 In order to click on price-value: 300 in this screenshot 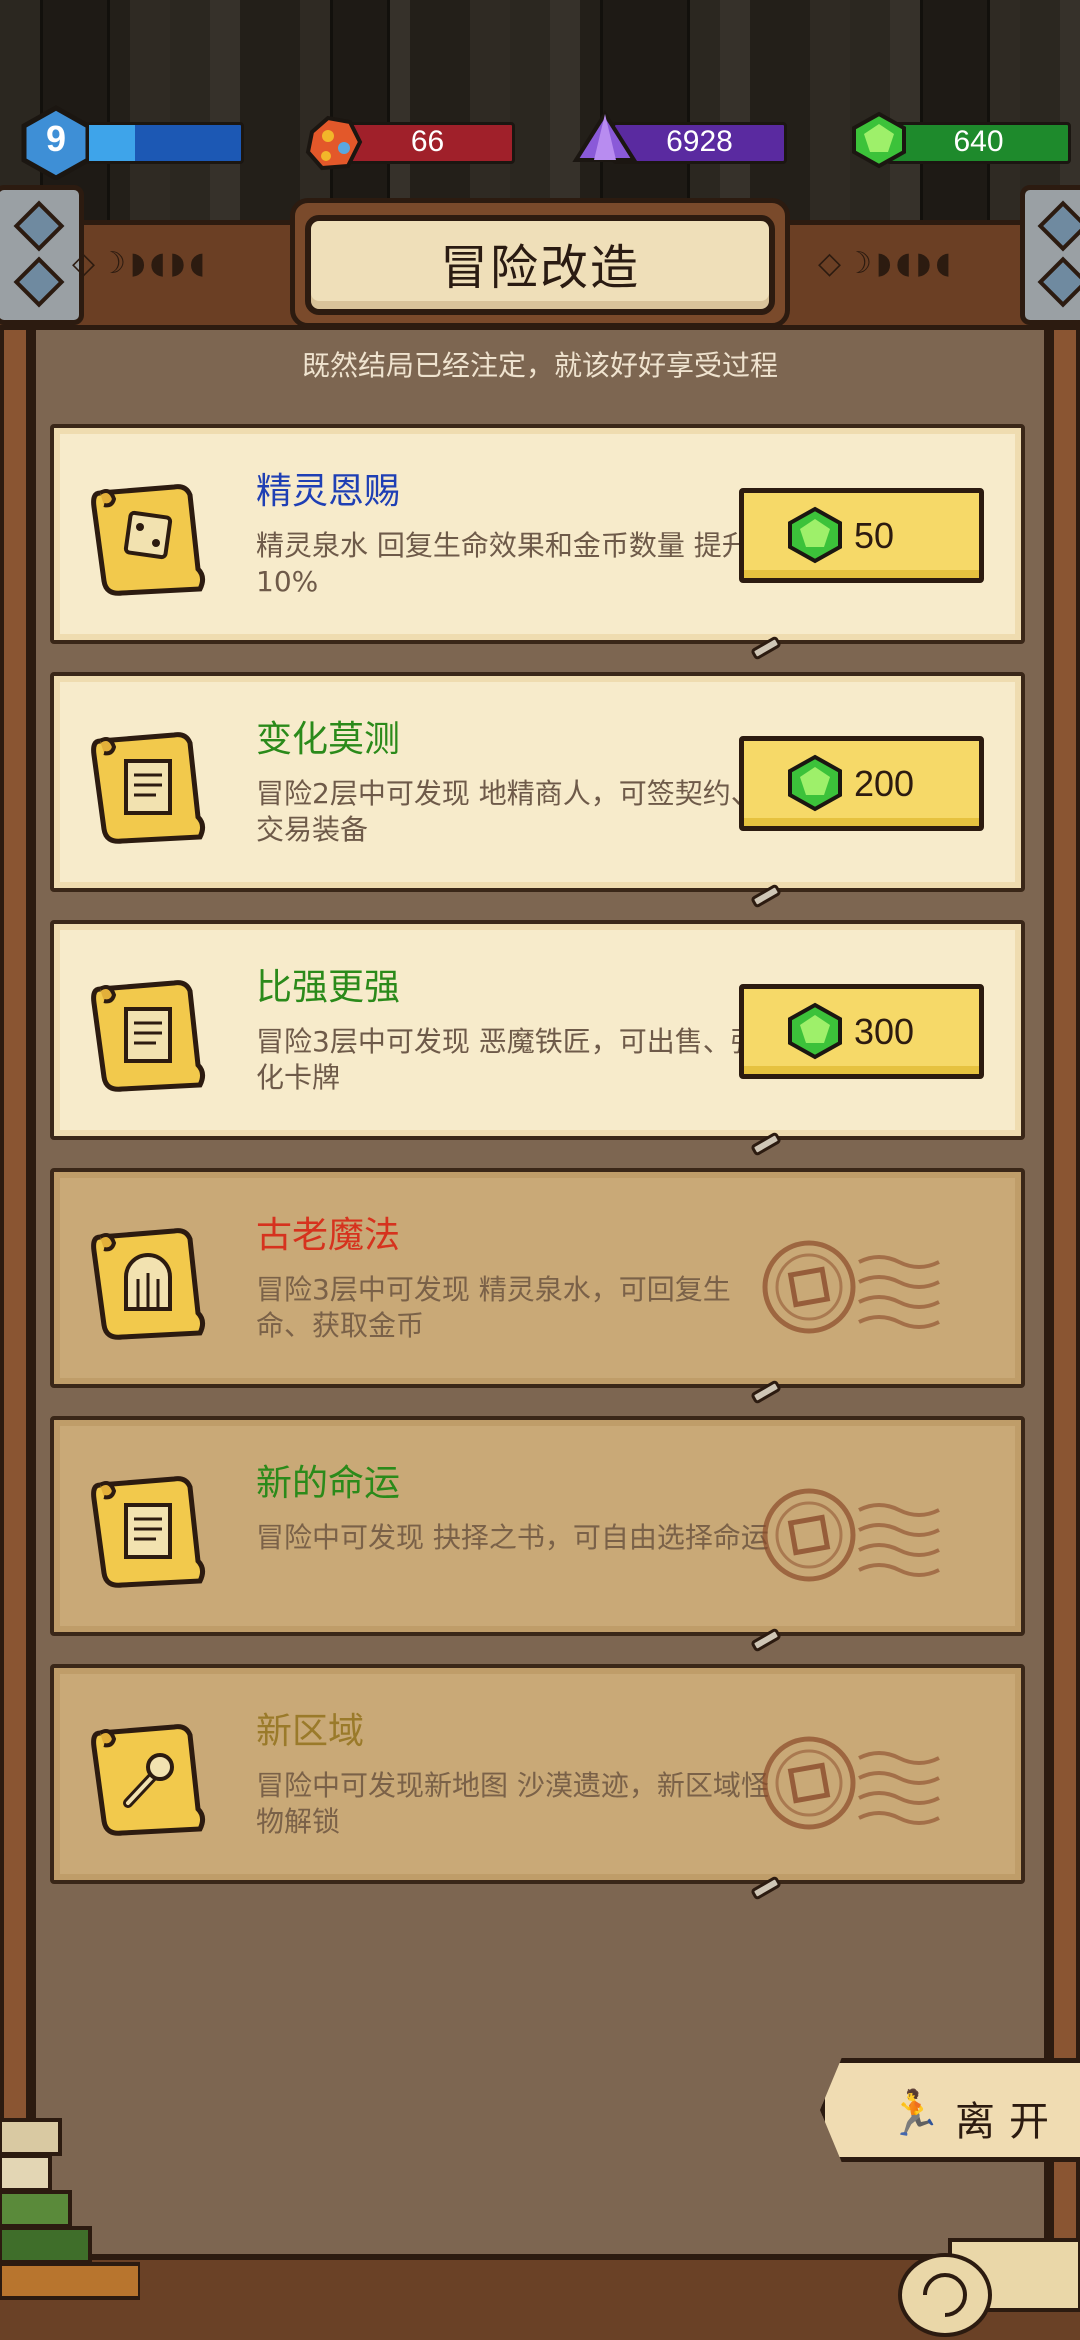, I will do `click(884, 1031)`.